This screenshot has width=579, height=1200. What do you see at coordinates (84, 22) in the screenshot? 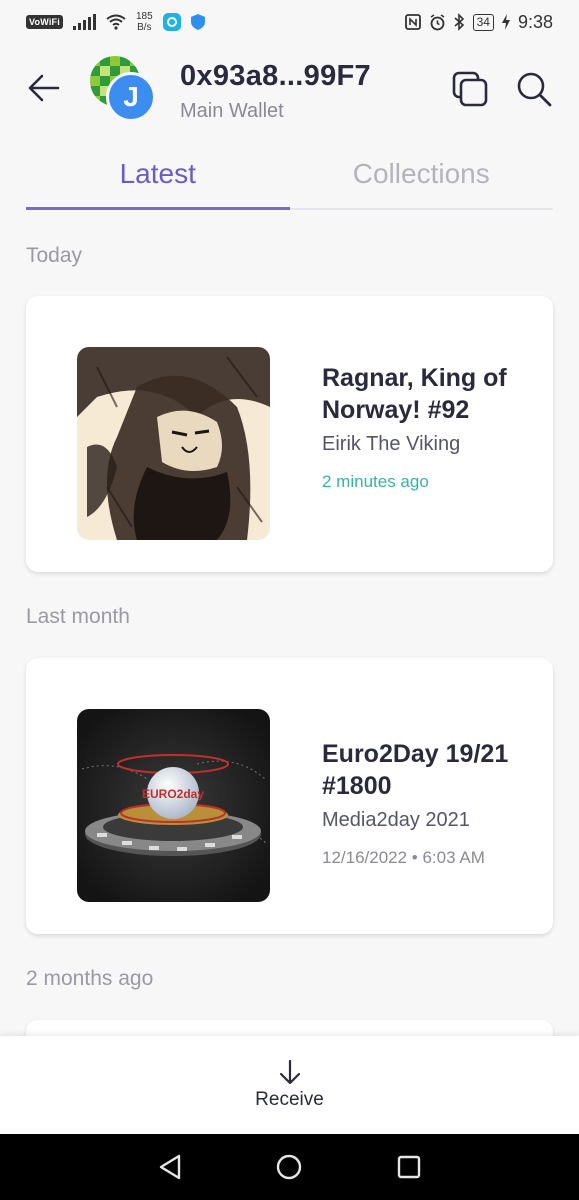
I see `signal-icon` at bounding box center [84, 22].